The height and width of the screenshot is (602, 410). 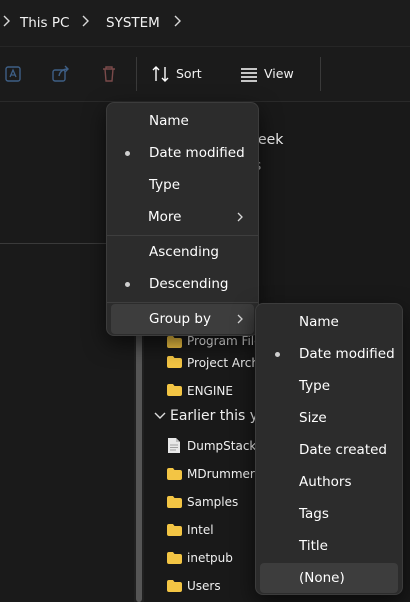 I want to click on sort-menu-item-ascending: Ascending, so click(x=182, y=252).